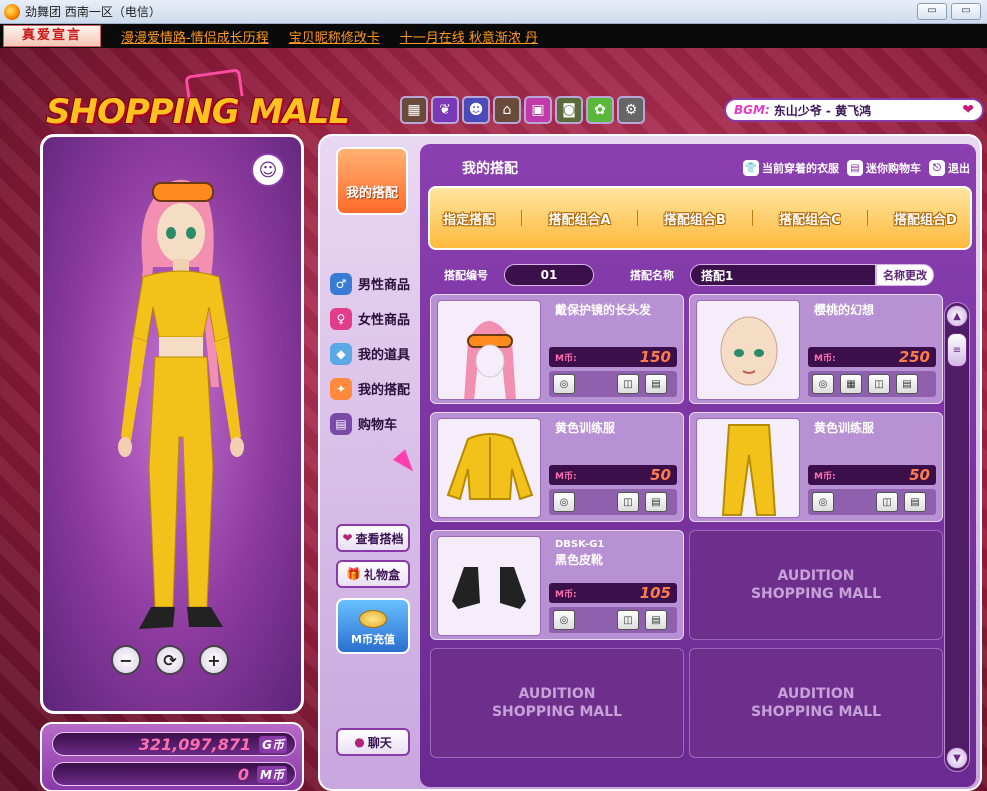  I want to click on gift-icon: 🎁, so click(353, 574).